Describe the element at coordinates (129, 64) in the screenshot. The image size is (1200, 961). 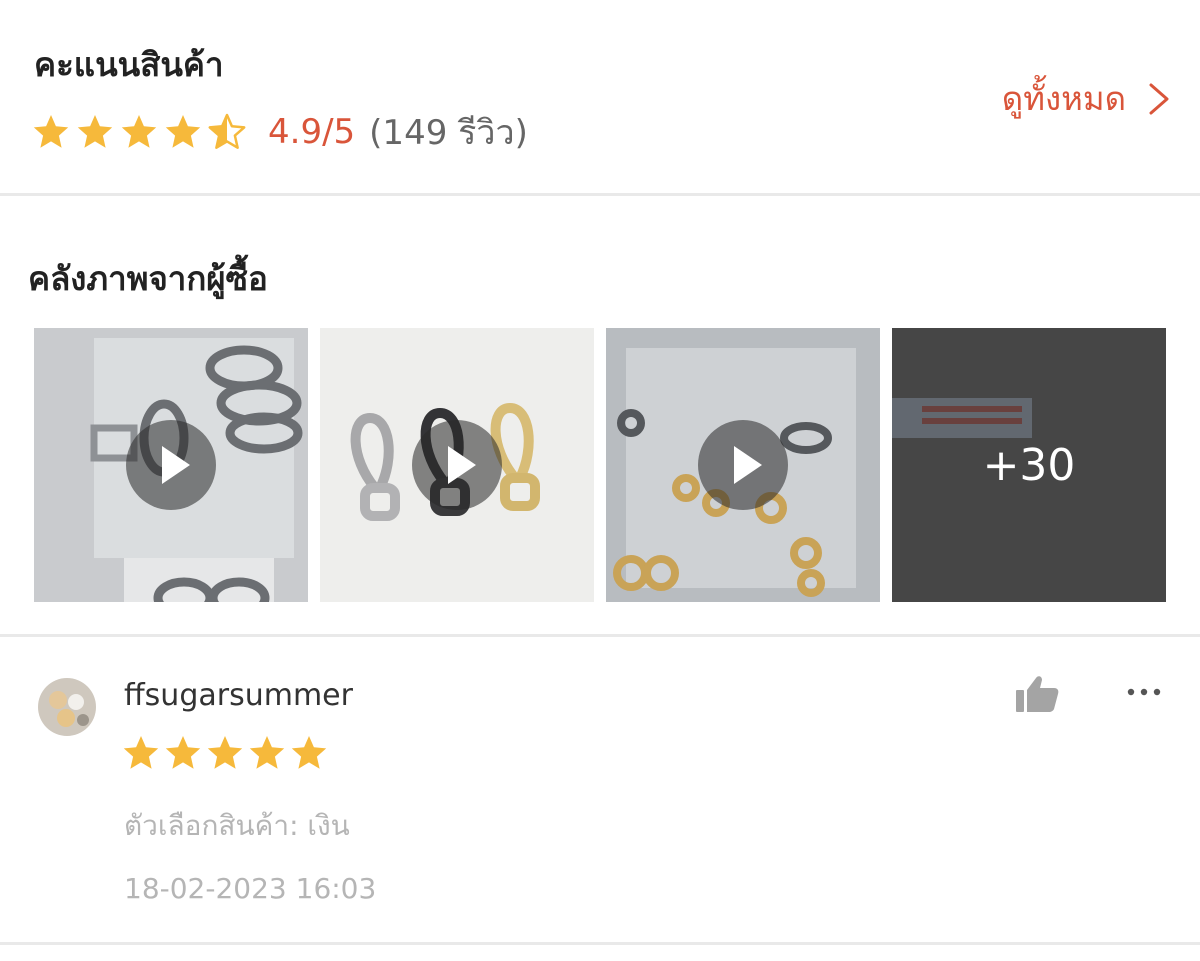
I see `rating-title: คะแนนสินค้า` at that location.